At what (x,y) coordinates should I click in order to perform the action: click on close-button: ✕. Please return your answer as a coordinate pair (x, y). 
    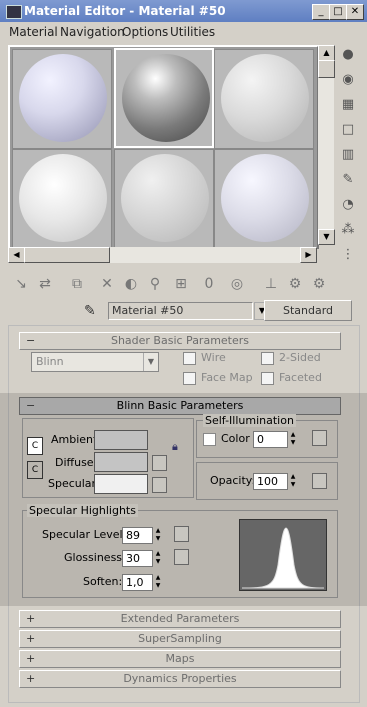
    Looking at the image, I should click on (355, 12).